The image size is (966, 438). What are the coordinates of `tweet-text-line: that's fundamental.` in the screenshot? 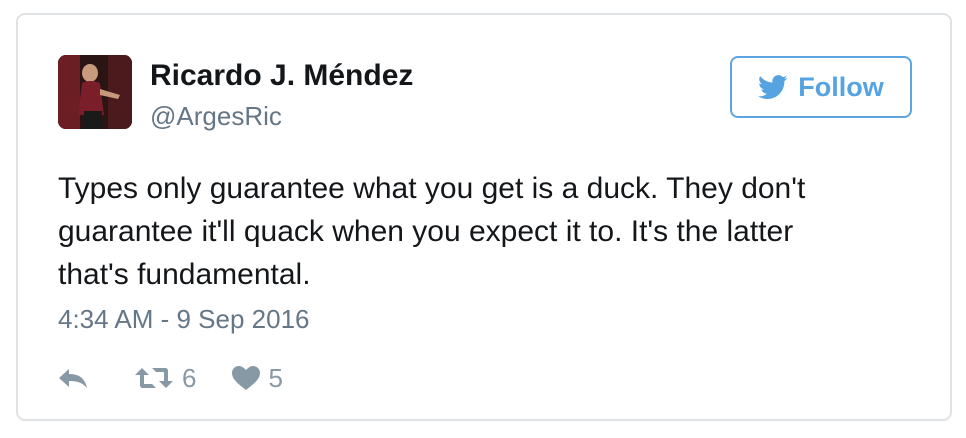 It's located at (184, 274).